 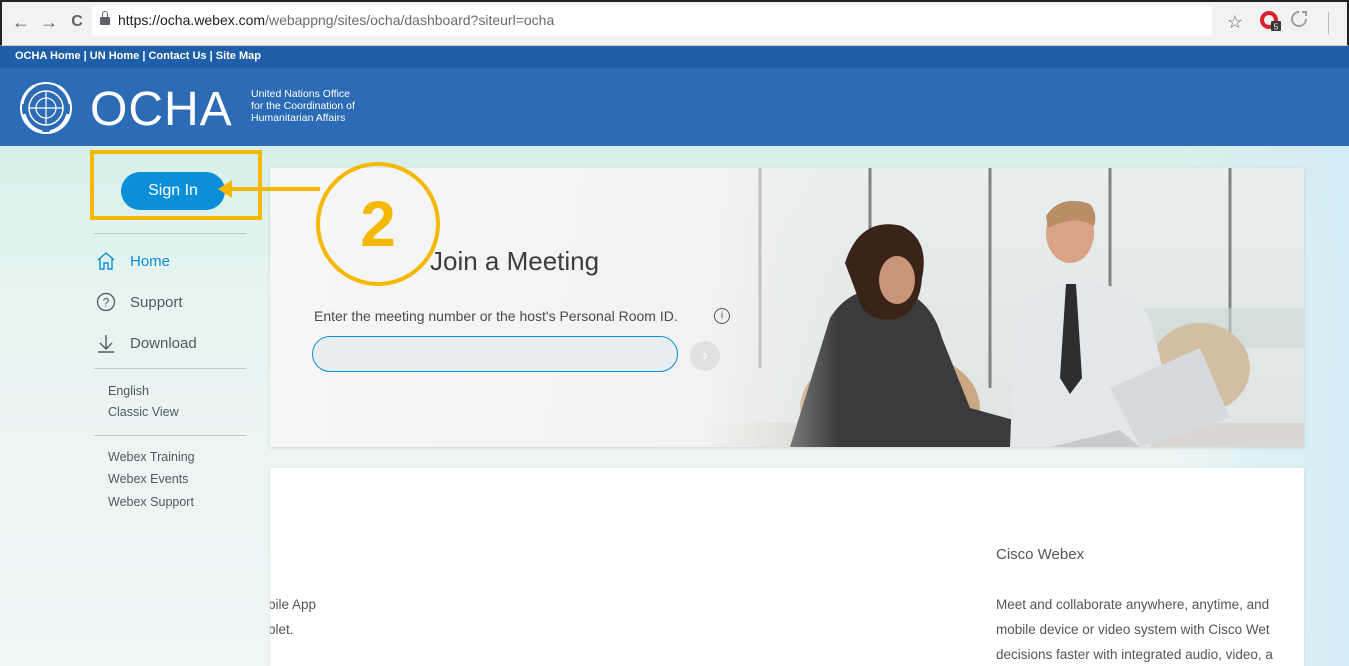 I want to click on sidebar-item-support: ? Support, so click(x=138, y=302).